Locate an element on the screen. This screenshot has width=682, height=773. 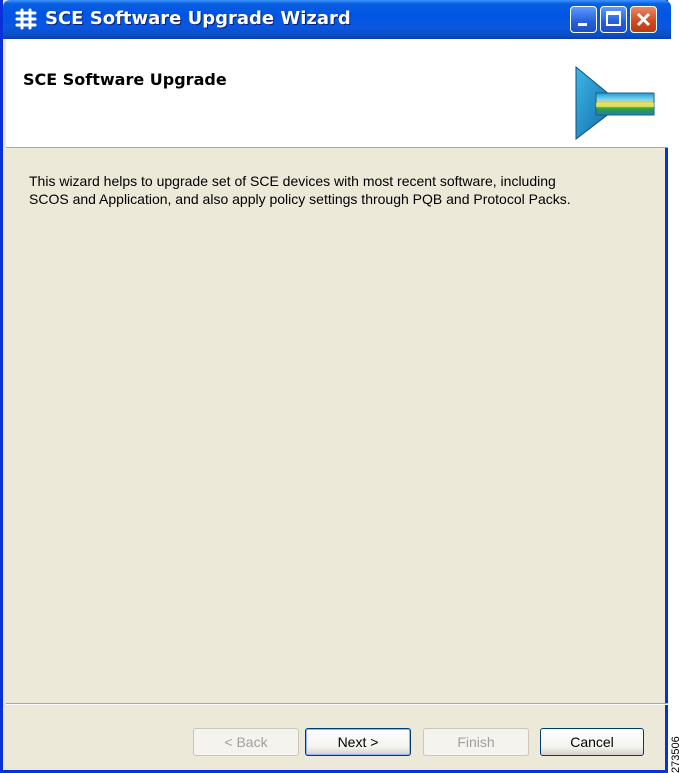
maximize-button is located at coordinates (613, 19).